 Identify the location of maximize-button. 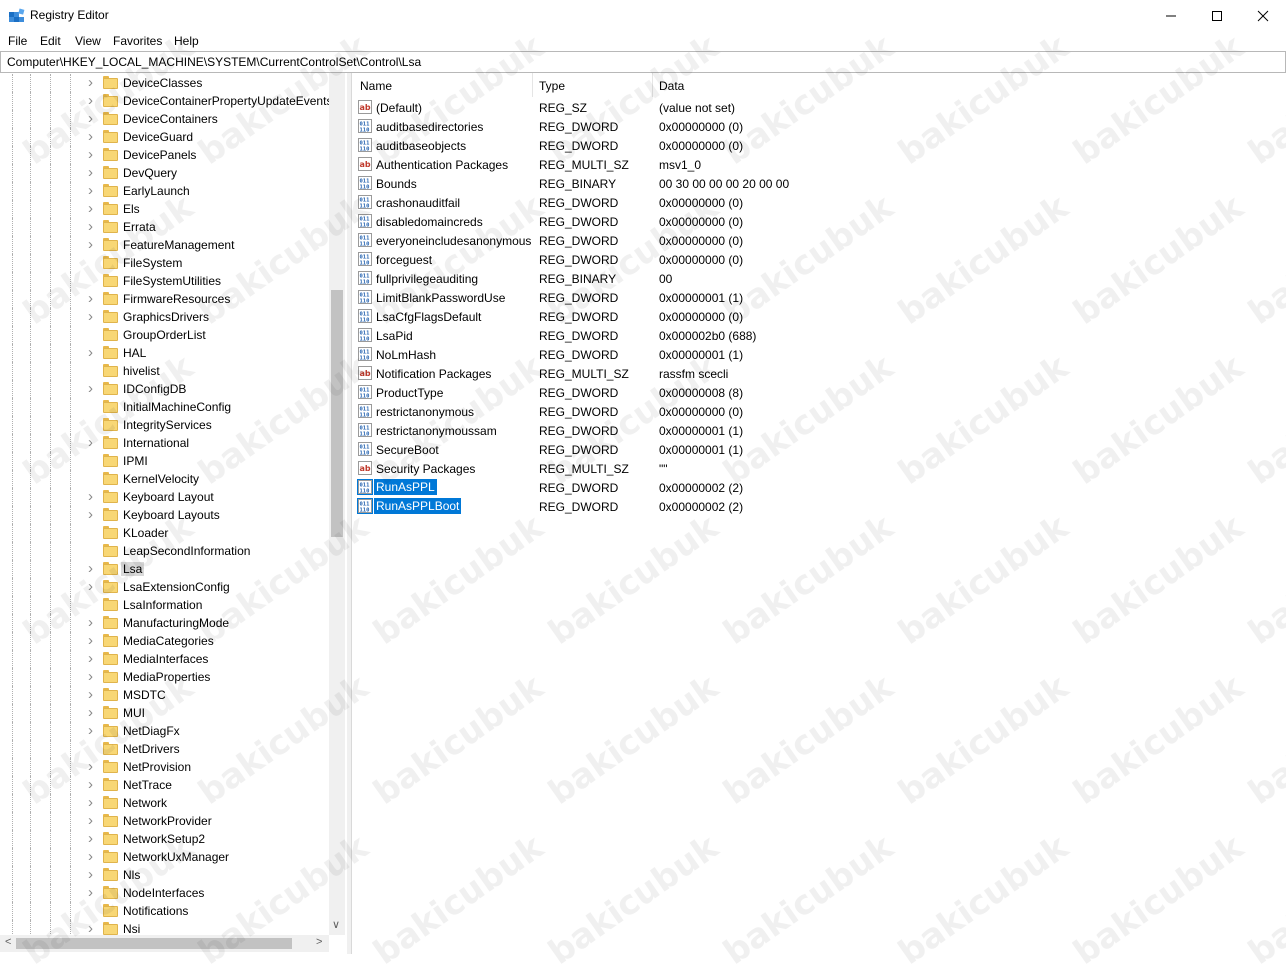
(1217, 15).